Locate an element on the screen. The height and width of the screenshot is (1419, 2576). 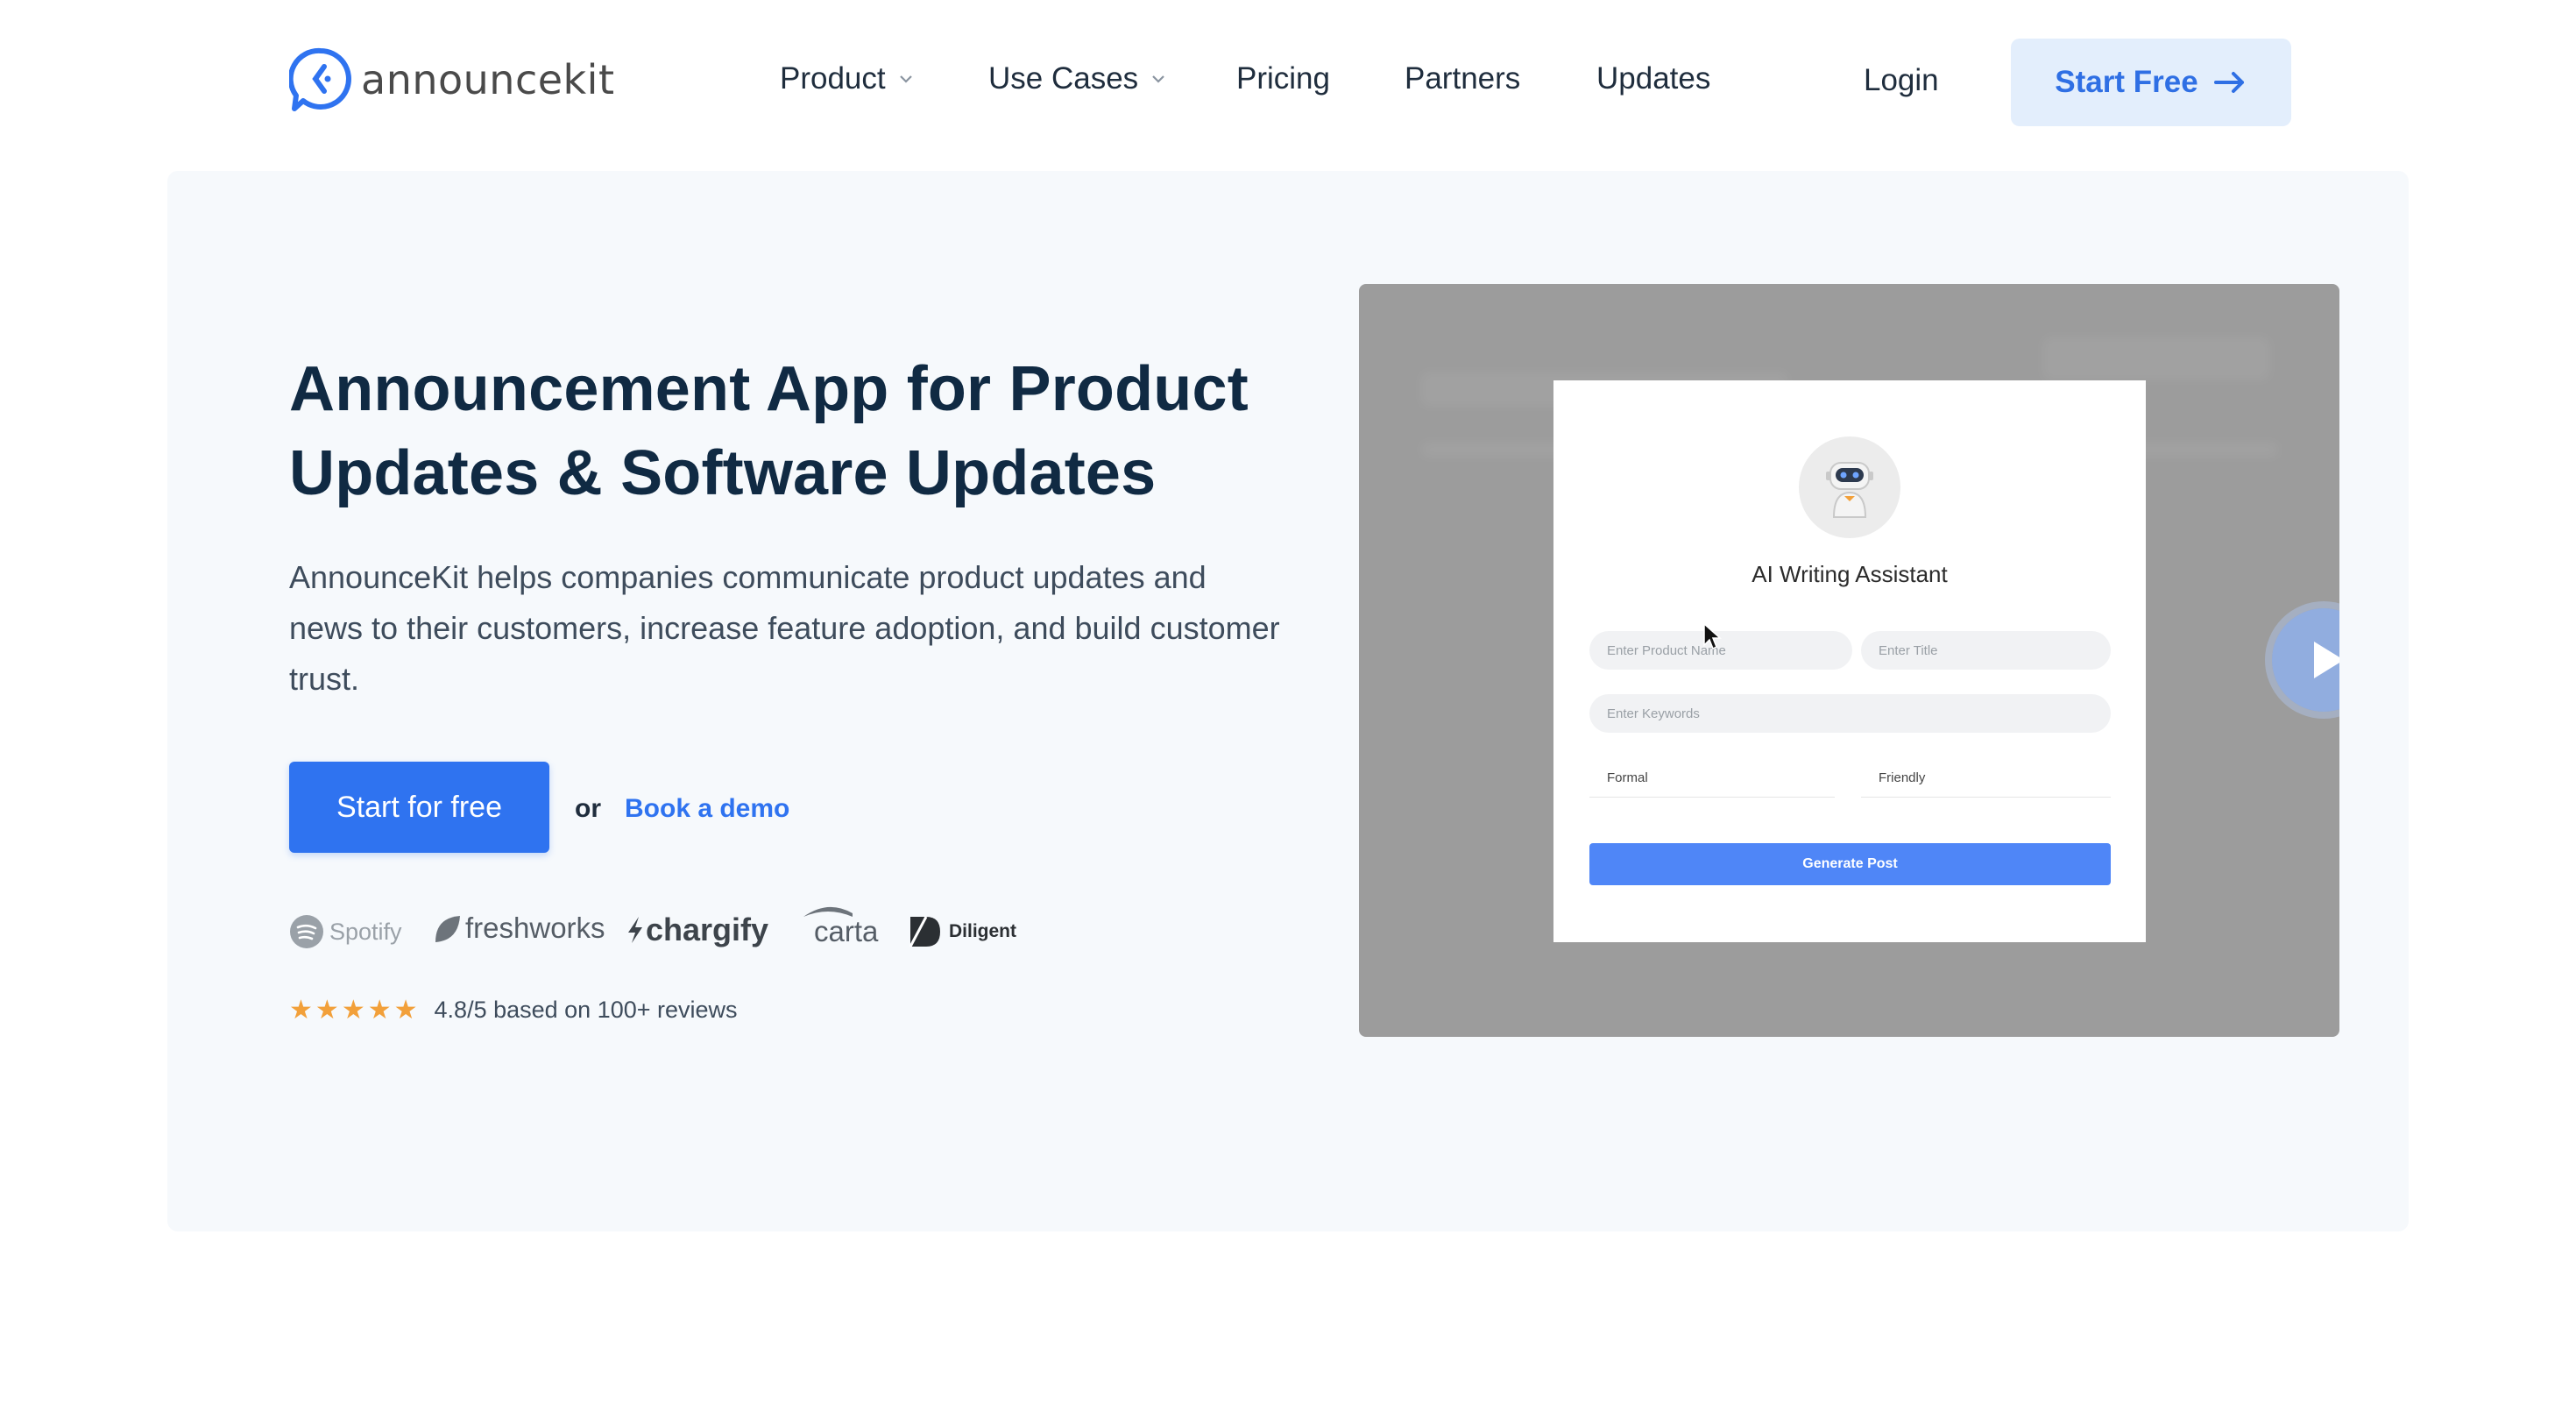
arrow-right-icon is located at coordinates (2228, 82).